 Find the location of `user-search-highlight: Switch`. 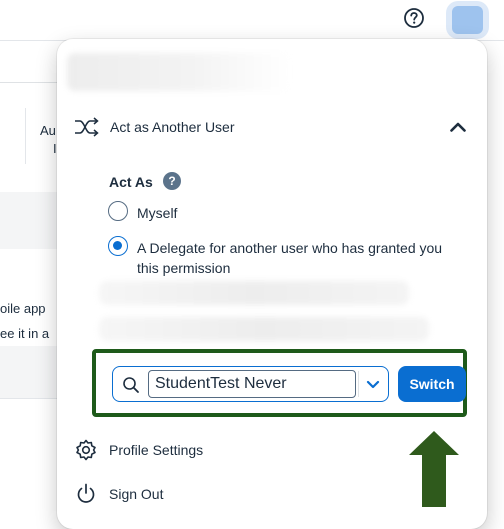

user-search-highlight: Switch is located at coordinates (279, 383).